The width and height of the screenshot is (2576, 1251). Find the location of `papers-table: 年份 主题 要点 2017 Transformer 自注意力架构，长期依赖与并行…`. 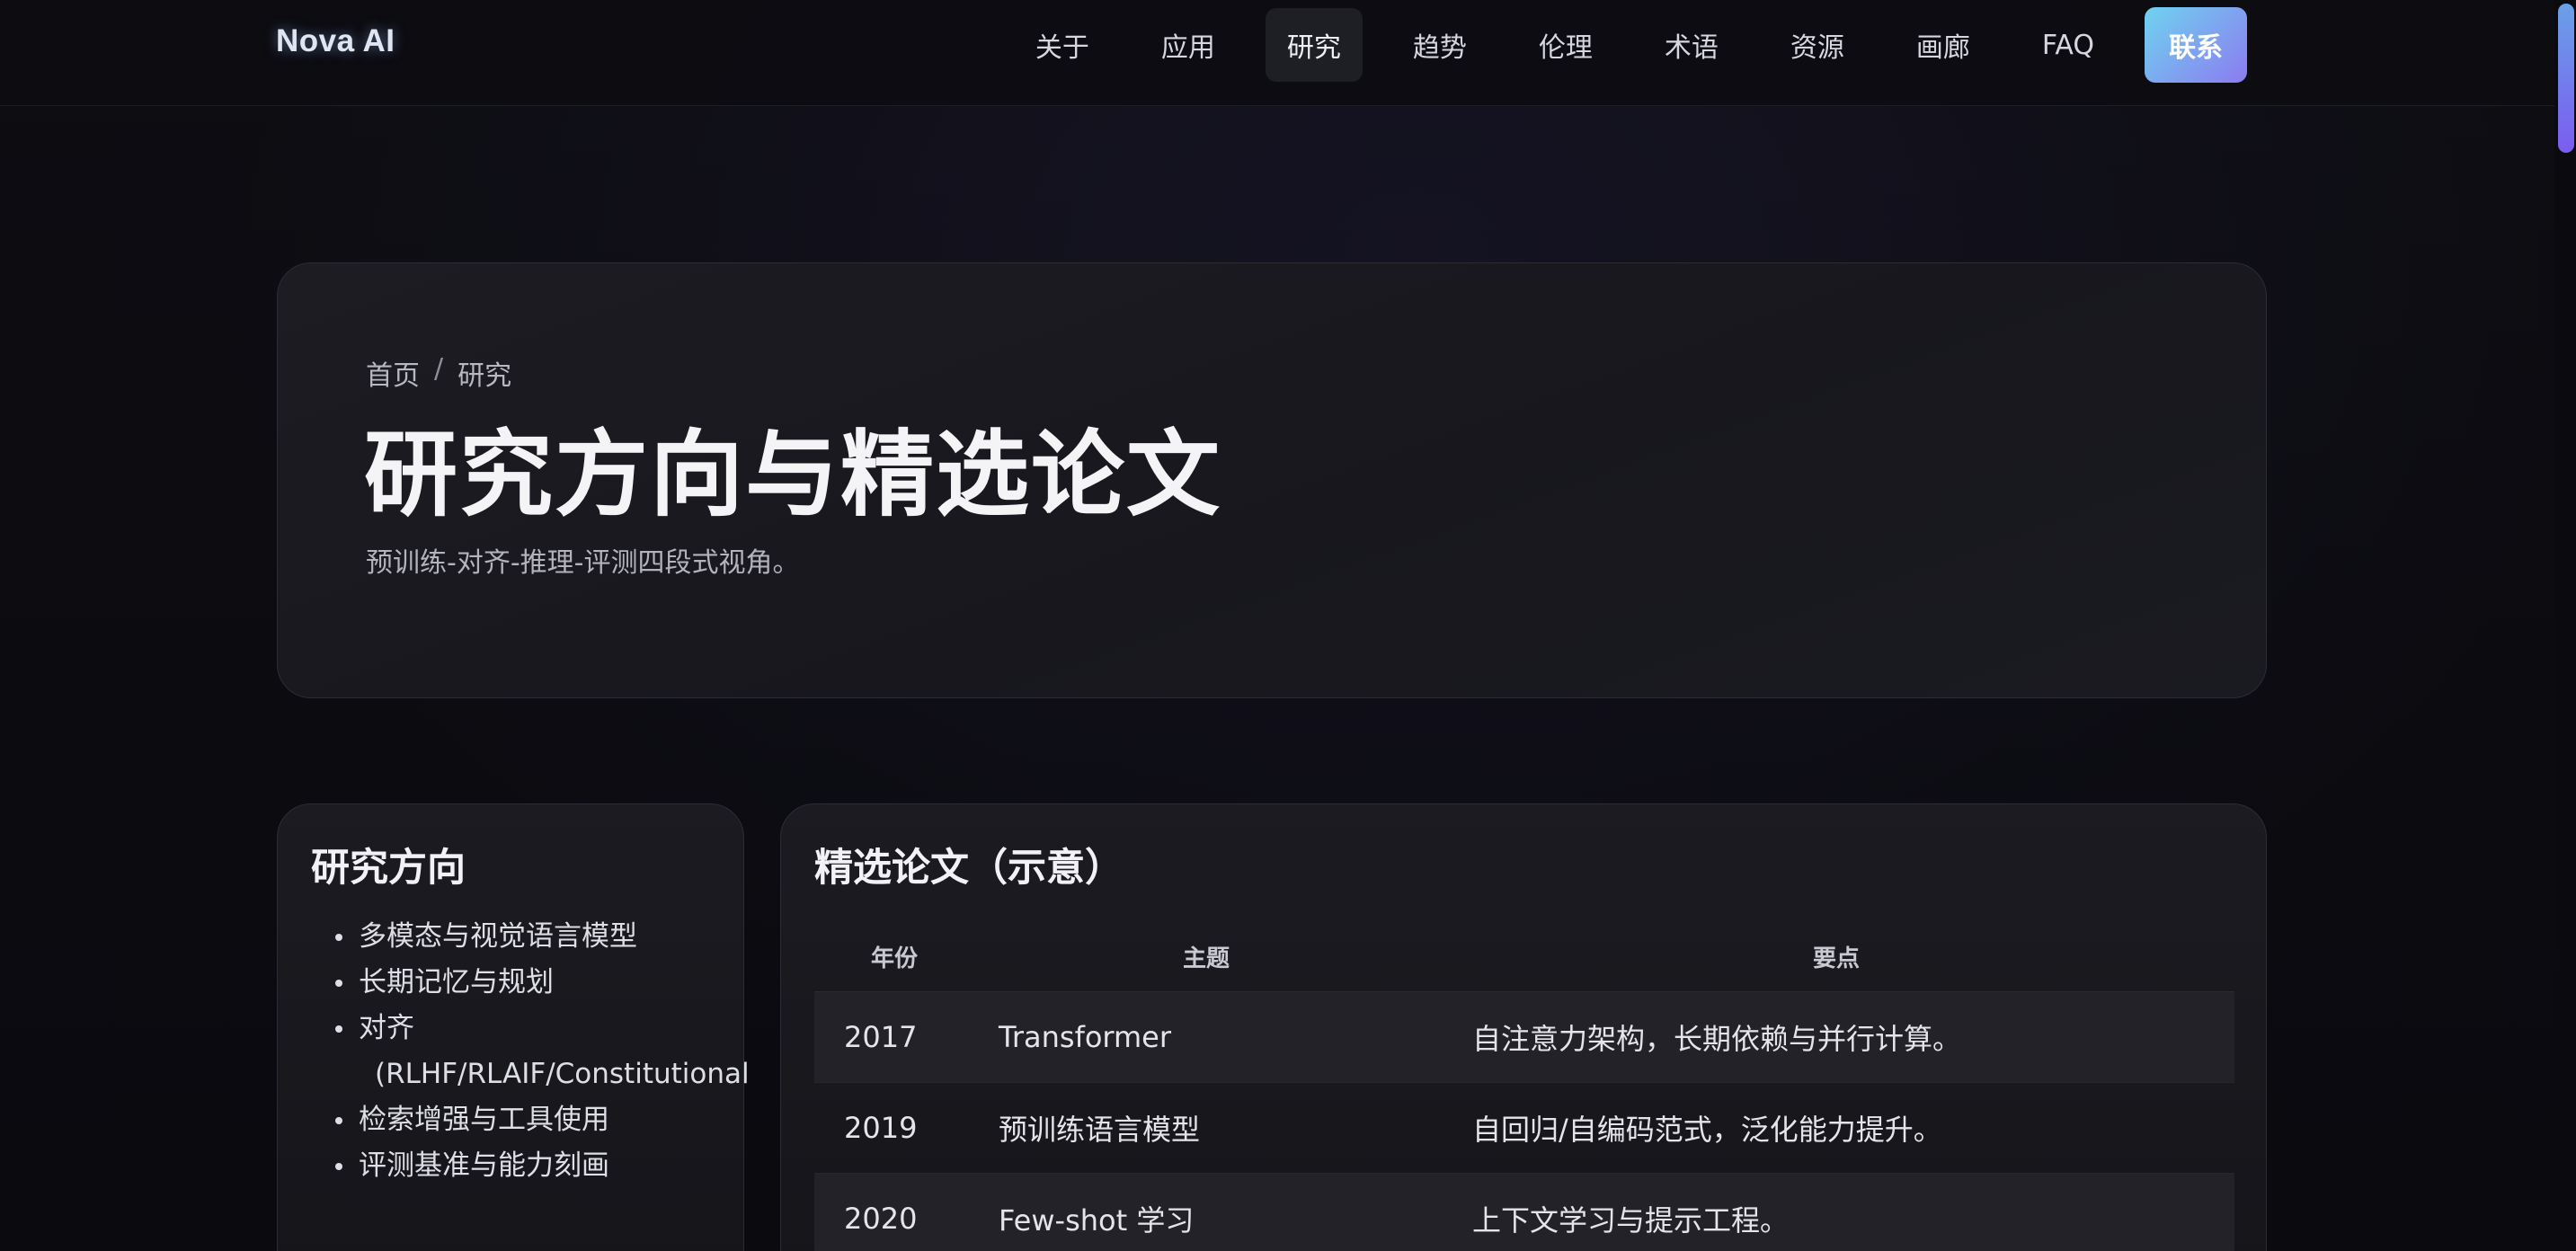

papers-table: 年份 主题 要点 2017 Transformer 自注意力架构，长期依赖与并行… is located at coordinates (1524, 1086).